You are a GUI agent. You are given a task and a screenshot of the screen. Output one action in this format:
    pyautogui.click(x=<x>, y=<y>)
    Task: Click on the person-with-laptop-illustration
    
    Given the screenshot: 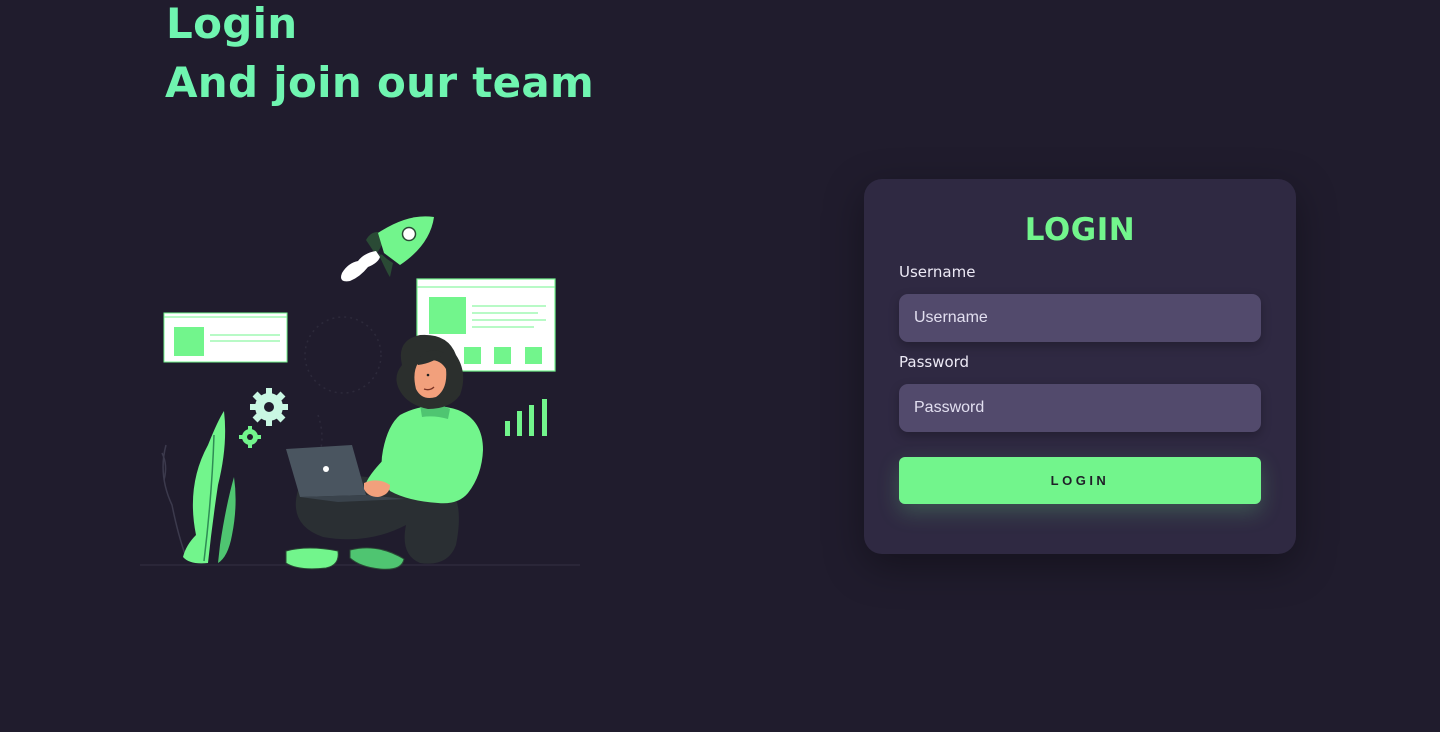 What is the action you would take?
    pyautogui.click(x=360, y=393)
    